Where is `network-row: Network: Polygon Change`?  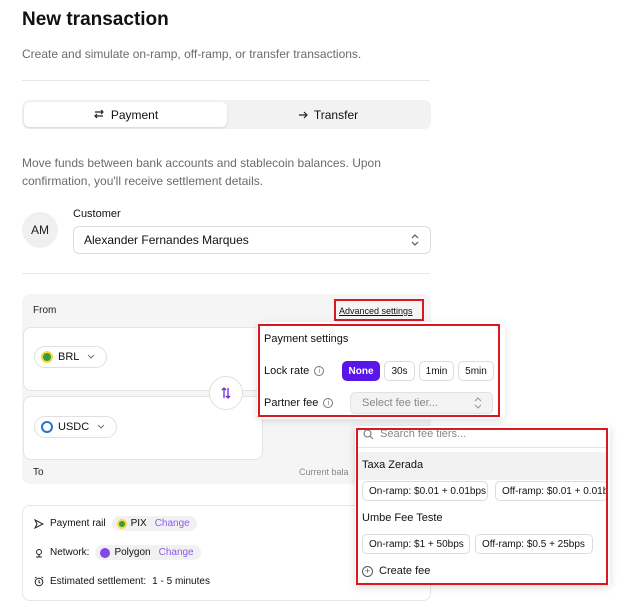 network-row: Network: Polygon Change is located at coordinates (117, 552).